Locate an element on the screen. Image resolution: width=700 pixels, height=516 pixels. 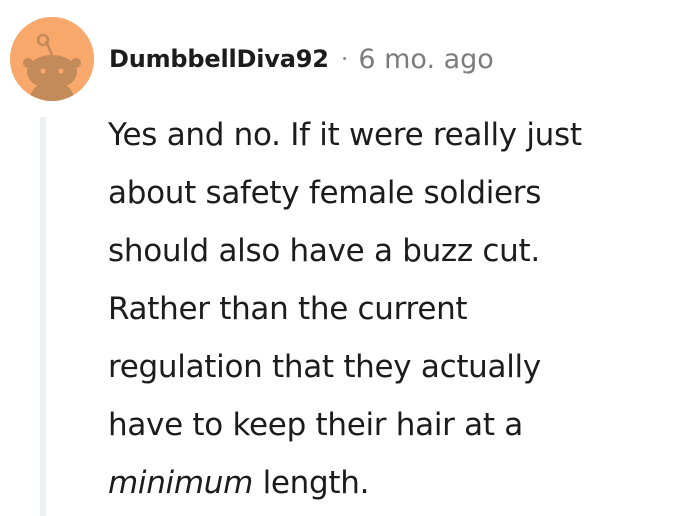
emphasized-word: minimum is located at coordinates (181, 483).